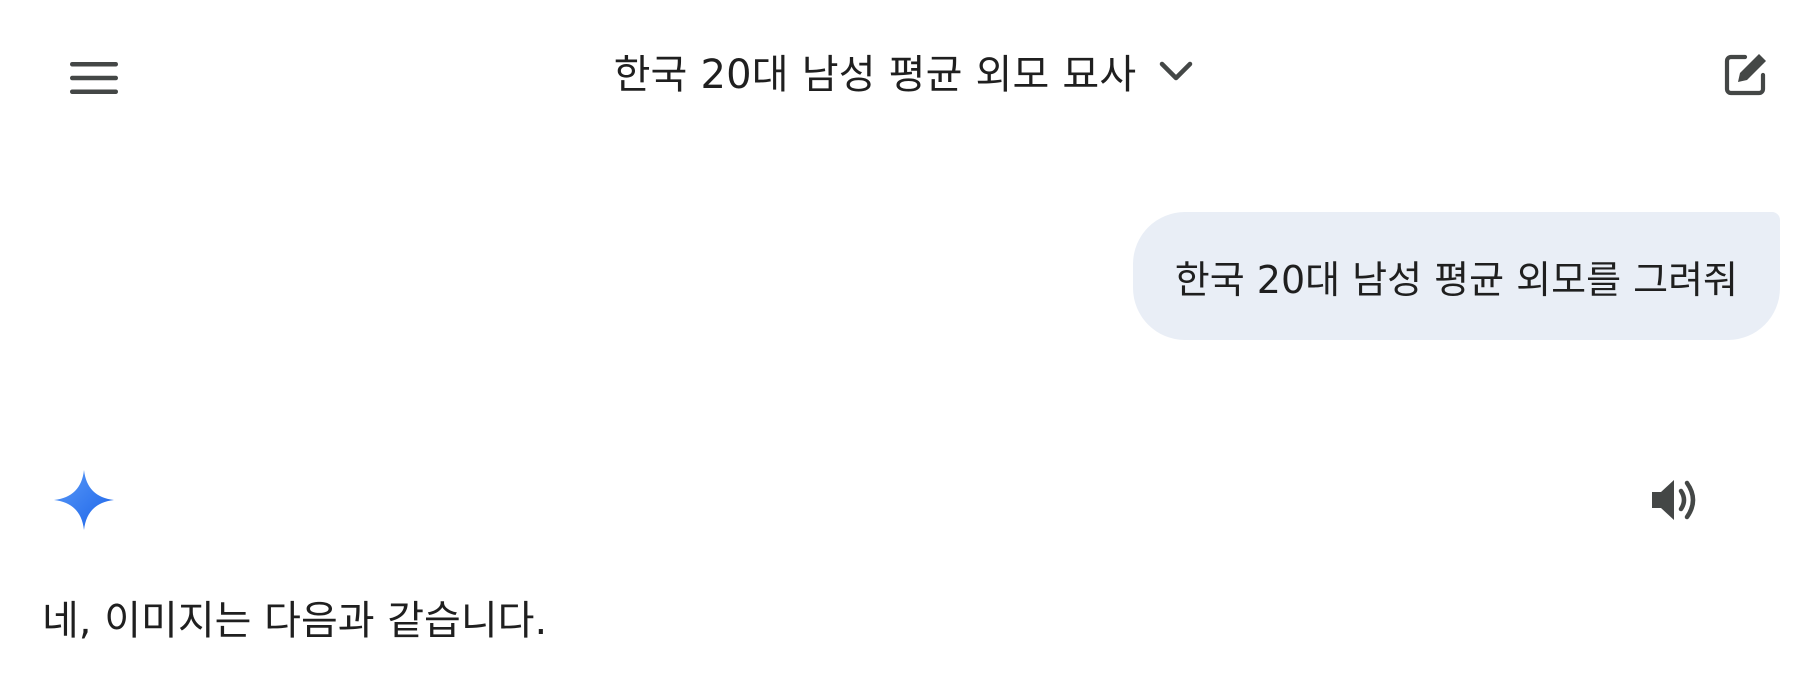  Describe the element at coordinates (295, 621) in the screenshot. I see `assistant-response-text: 네, 이미지는 다음과 같습니다.` at that location.